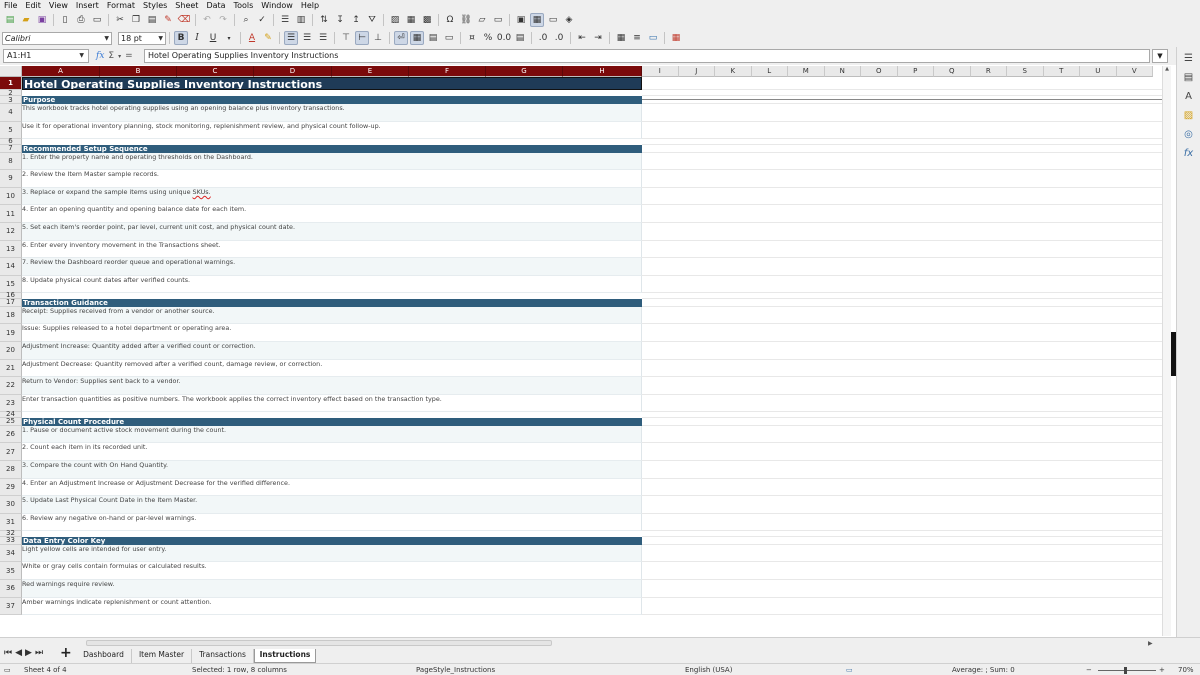  Describe the element at coordinates (482, 20) in the screenshot. I see `comment-icon: ▱` at that location.